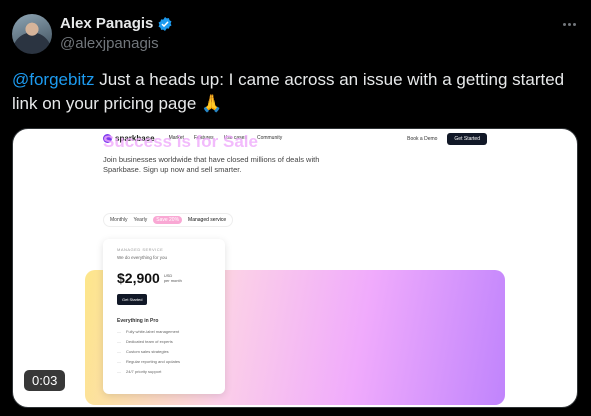  Describe the element at coordinates (132, 299) in the screenshot. I see `plan-get-started-button: Get Started` at that location.